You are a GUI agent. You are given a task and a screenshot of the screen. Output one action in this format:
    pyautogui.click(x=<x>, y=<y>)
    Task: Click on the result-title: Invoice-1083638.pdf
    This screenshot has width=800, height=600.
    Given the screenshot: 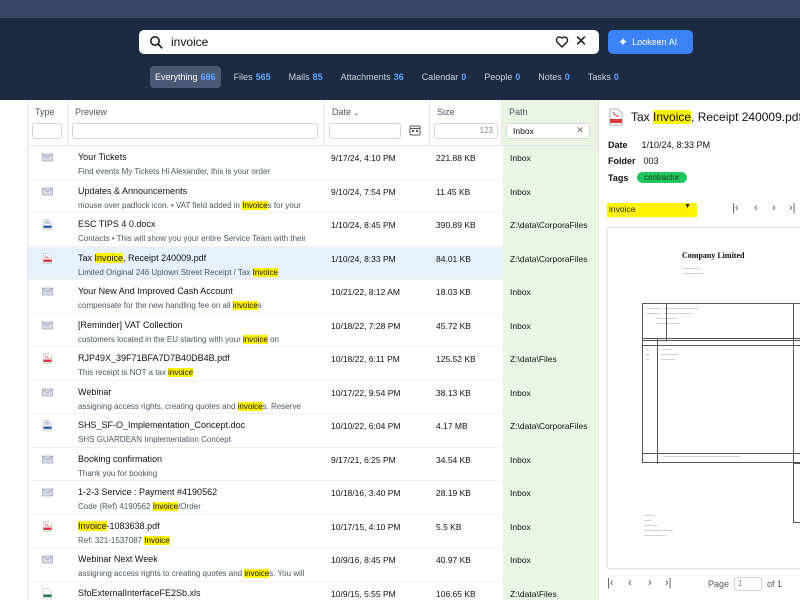 What is the action you would take?
    pyautogui.click(x=119, y=525)
    